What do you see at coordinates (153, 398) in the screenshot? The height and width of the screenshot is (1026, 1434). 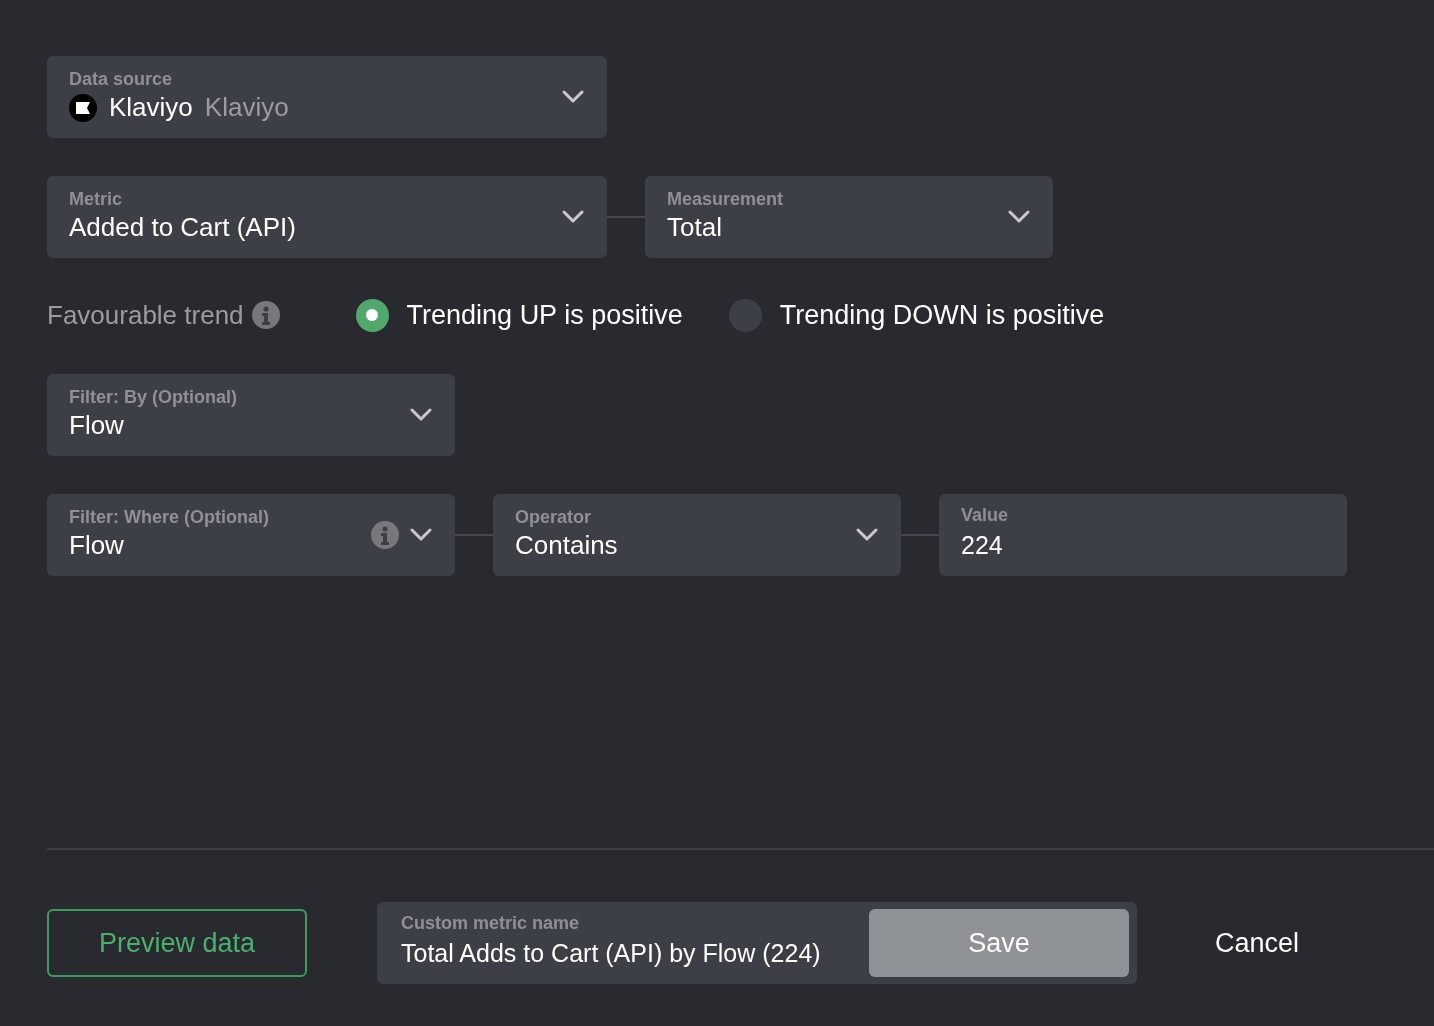 I see `field-label: Filter: By (Optional)` at bounding box center [153, 398].